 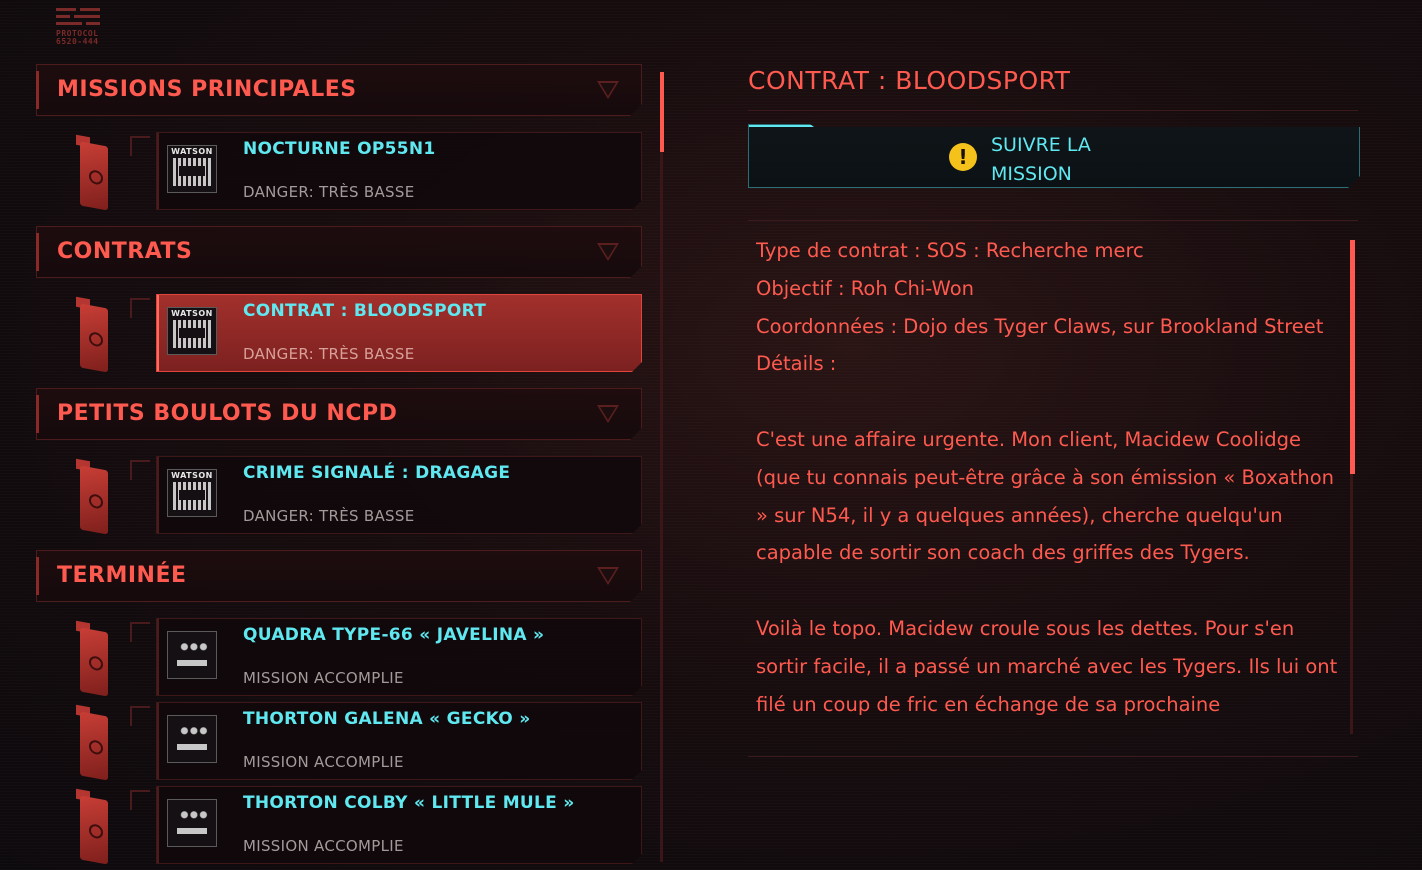 What do you see at coordinates (125, 251) in the screenshot?
I see `section-title: CONTRATS` at bounding box center [125, 251].